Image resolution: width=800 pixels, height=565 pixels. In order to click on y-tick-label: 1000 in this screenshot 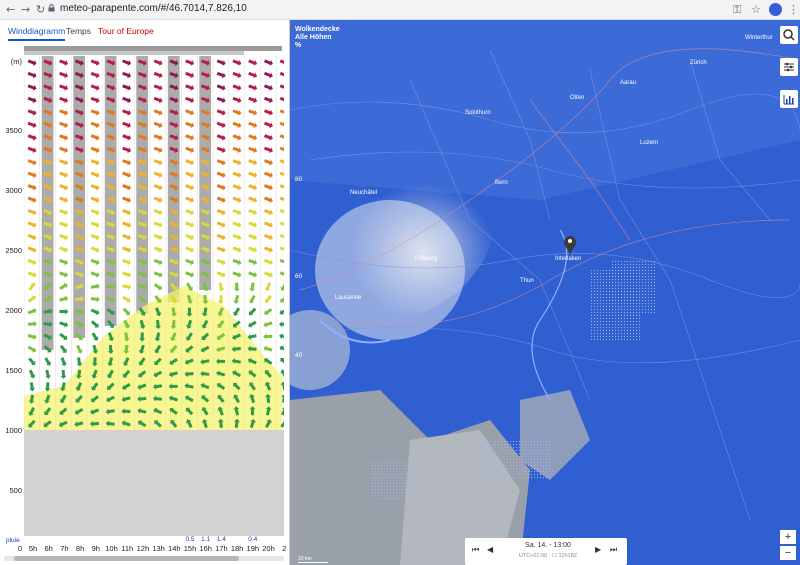, I will do `click(13, 430)`.